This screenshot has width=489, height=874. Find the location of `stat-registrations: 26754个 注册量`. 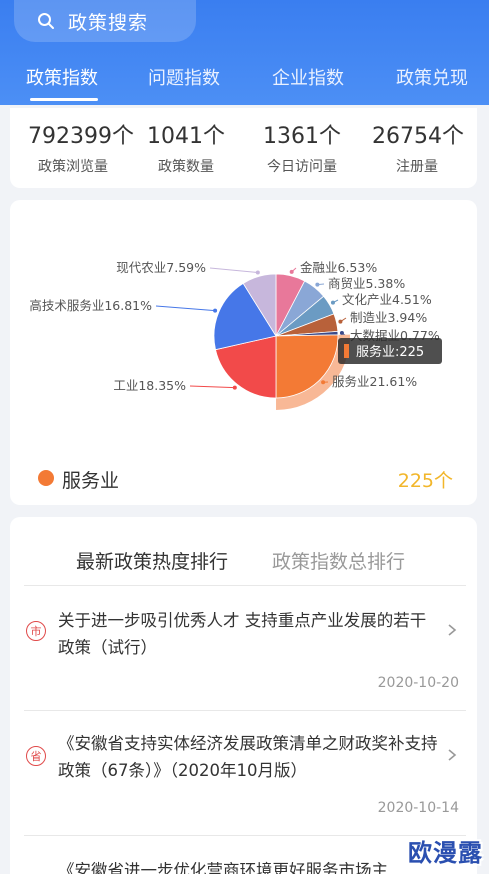

stat-registrations: 26754个 注册量 is located at coordinates (418, 147).